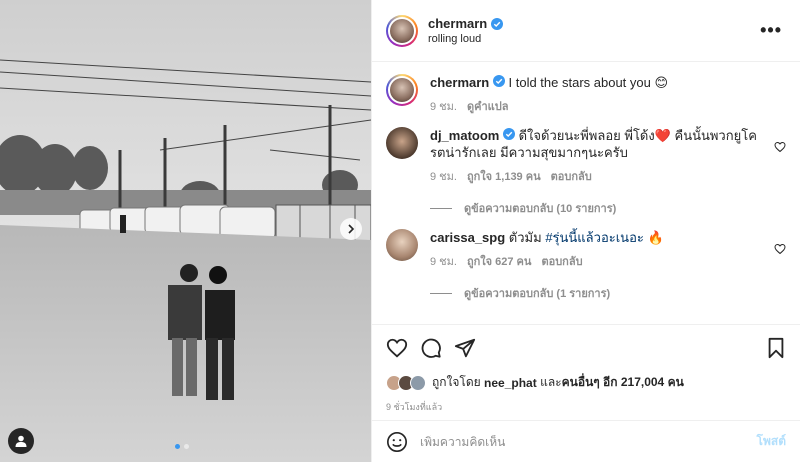  Describe the element at coordinates (397, 442) in the screenshot. I see `emoji-icon` at that location.